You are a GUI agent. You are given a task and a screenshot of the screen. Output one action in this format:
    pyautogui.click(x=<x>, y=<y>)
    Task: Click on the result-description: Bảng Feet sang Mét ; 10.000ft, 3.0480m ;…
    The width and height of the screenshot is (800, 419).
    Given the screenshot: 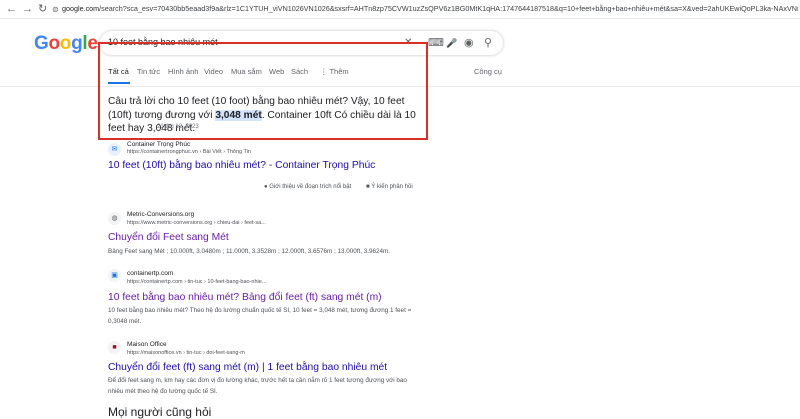 What is the action you would take?
    pyautogui.click(x=249, y=251)
    